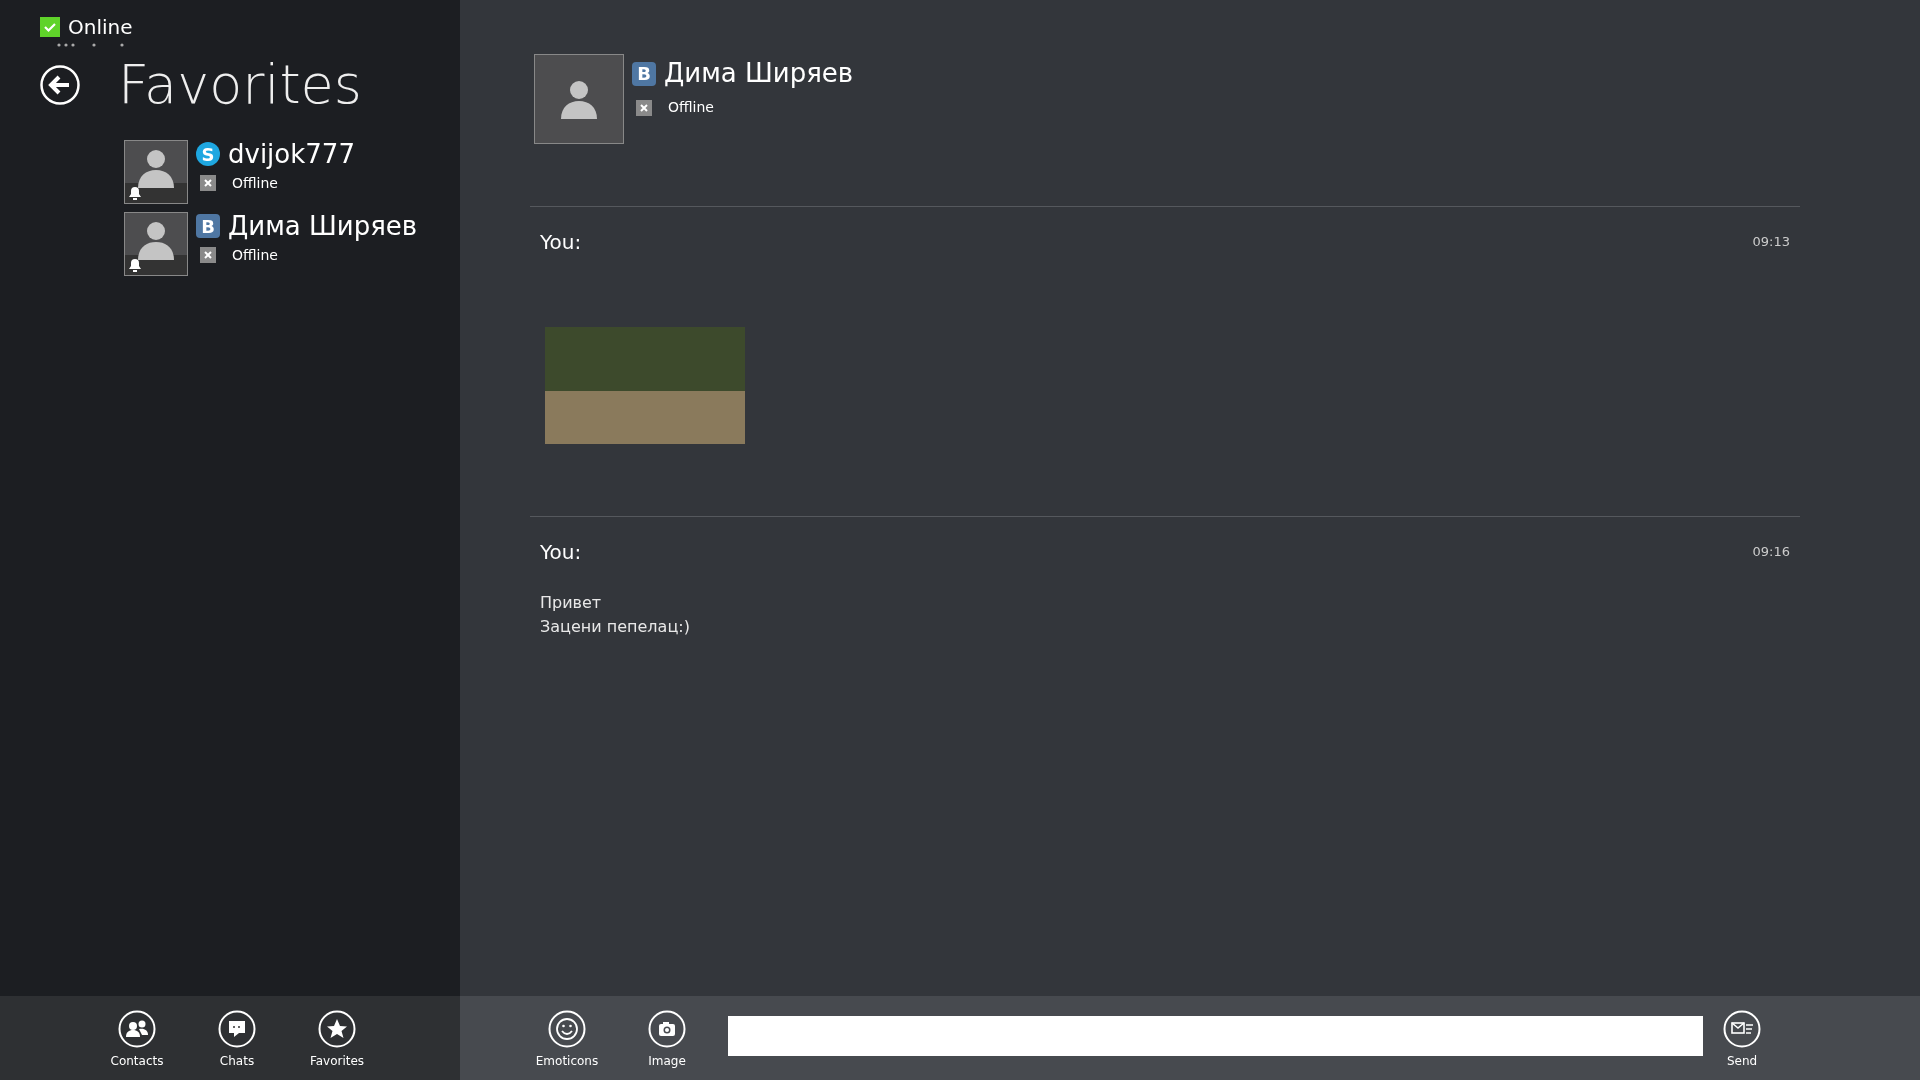 The height and width of the screenshot is (1080, 1920). I want to click on contact-name: dvijok777, so click(291, 154).